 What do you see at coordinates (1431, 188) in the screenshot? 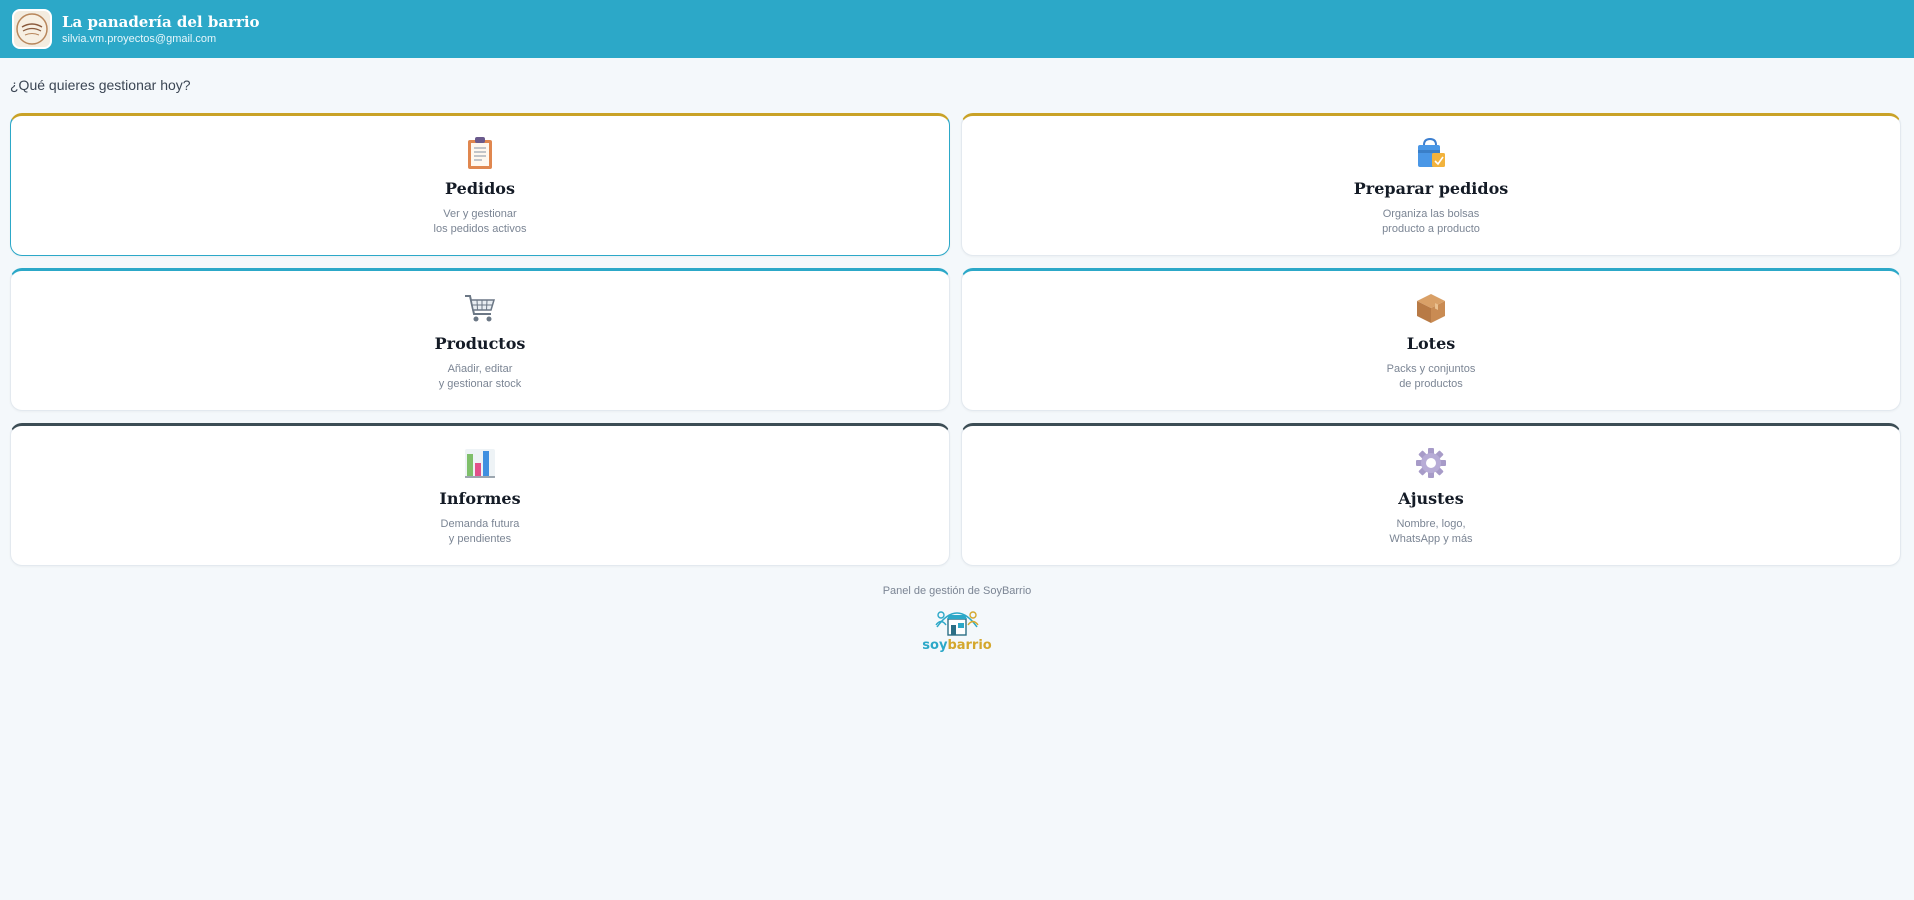
I see `card-title: Preparar pedidos` at bounding box center [1431, 188].